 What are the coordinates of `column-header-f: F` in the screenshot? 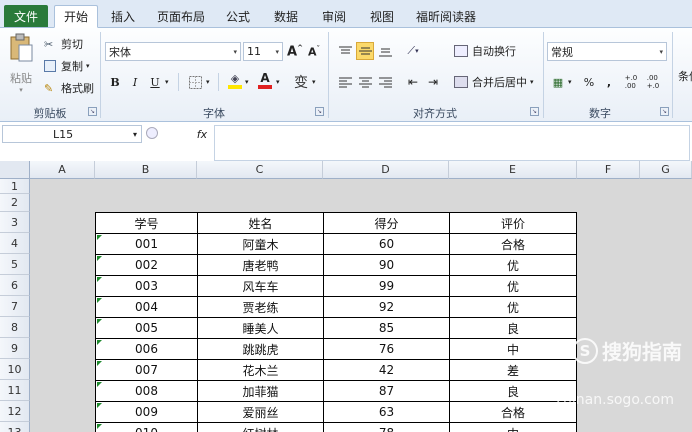 It's located at (608, 170).